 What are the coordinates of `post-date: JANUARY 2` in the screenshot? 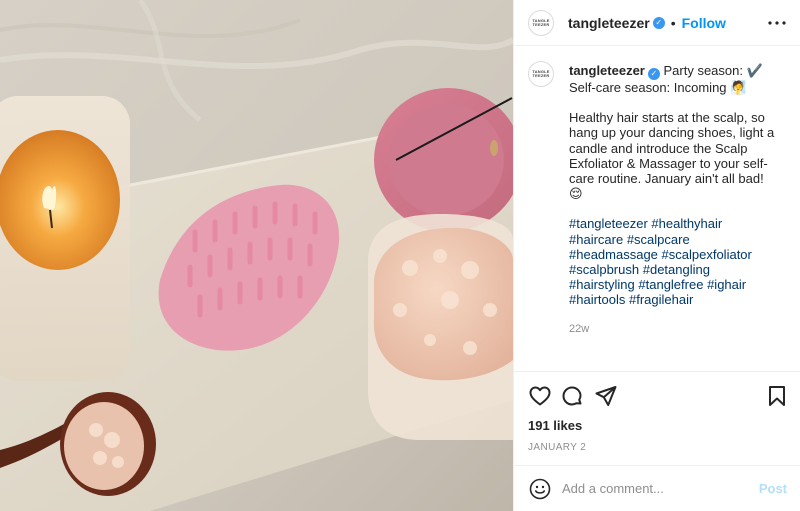 It's located at (557, 447).